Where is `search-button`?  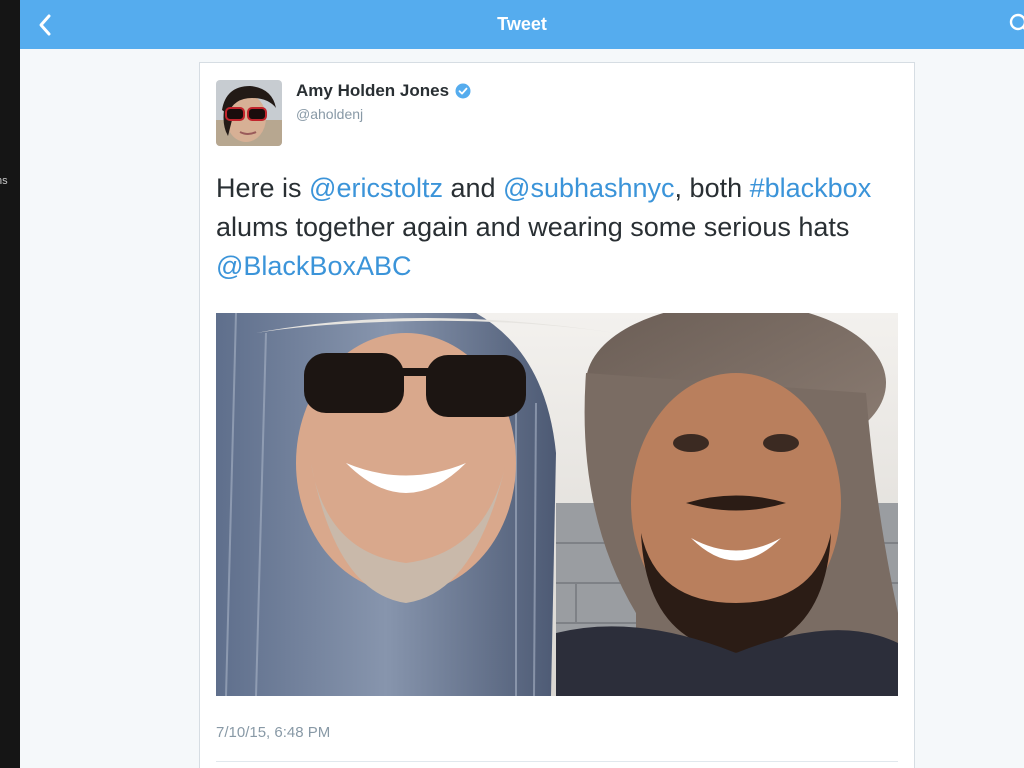 search-button is located at coordinates (1016, 24).